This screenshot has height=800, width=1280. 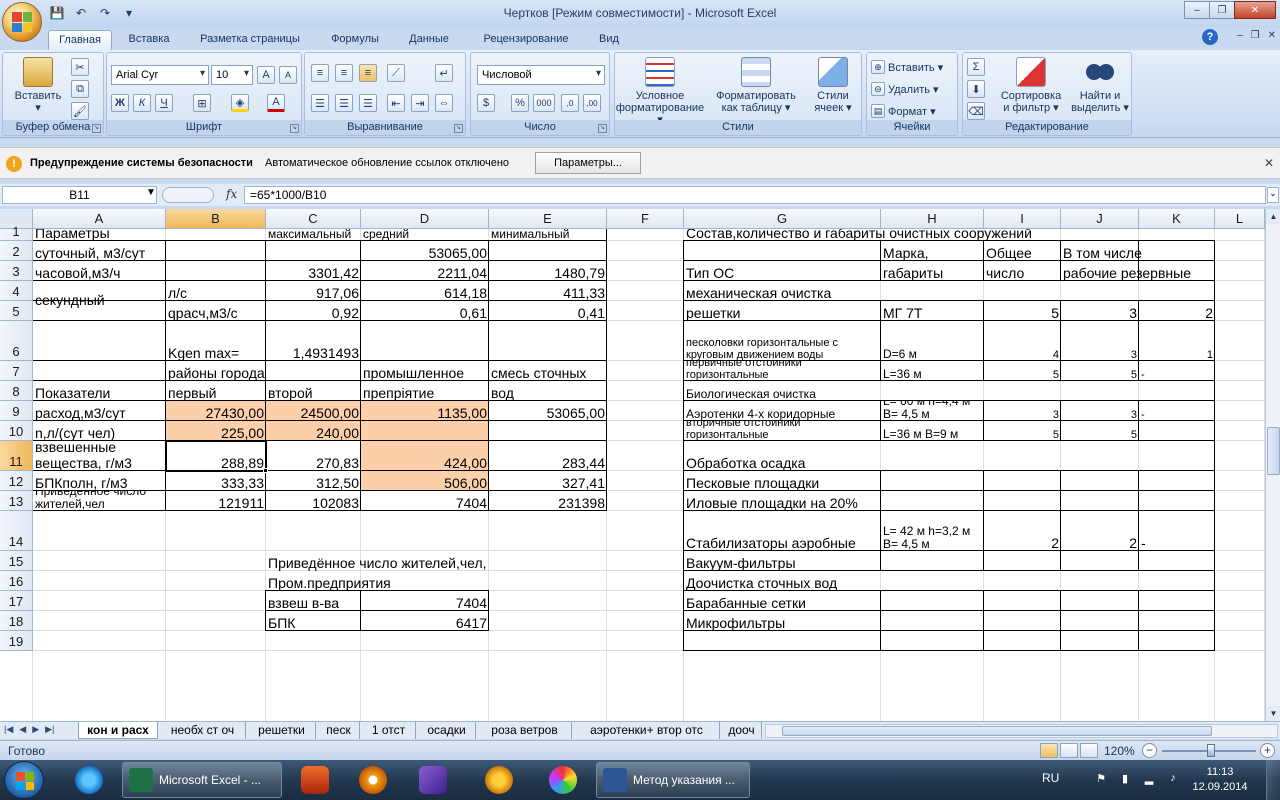 What do you see at coordinates (216, 431) in the screenshot?
I see `cell-b10: 225,00` at bounding box center [216, 431].